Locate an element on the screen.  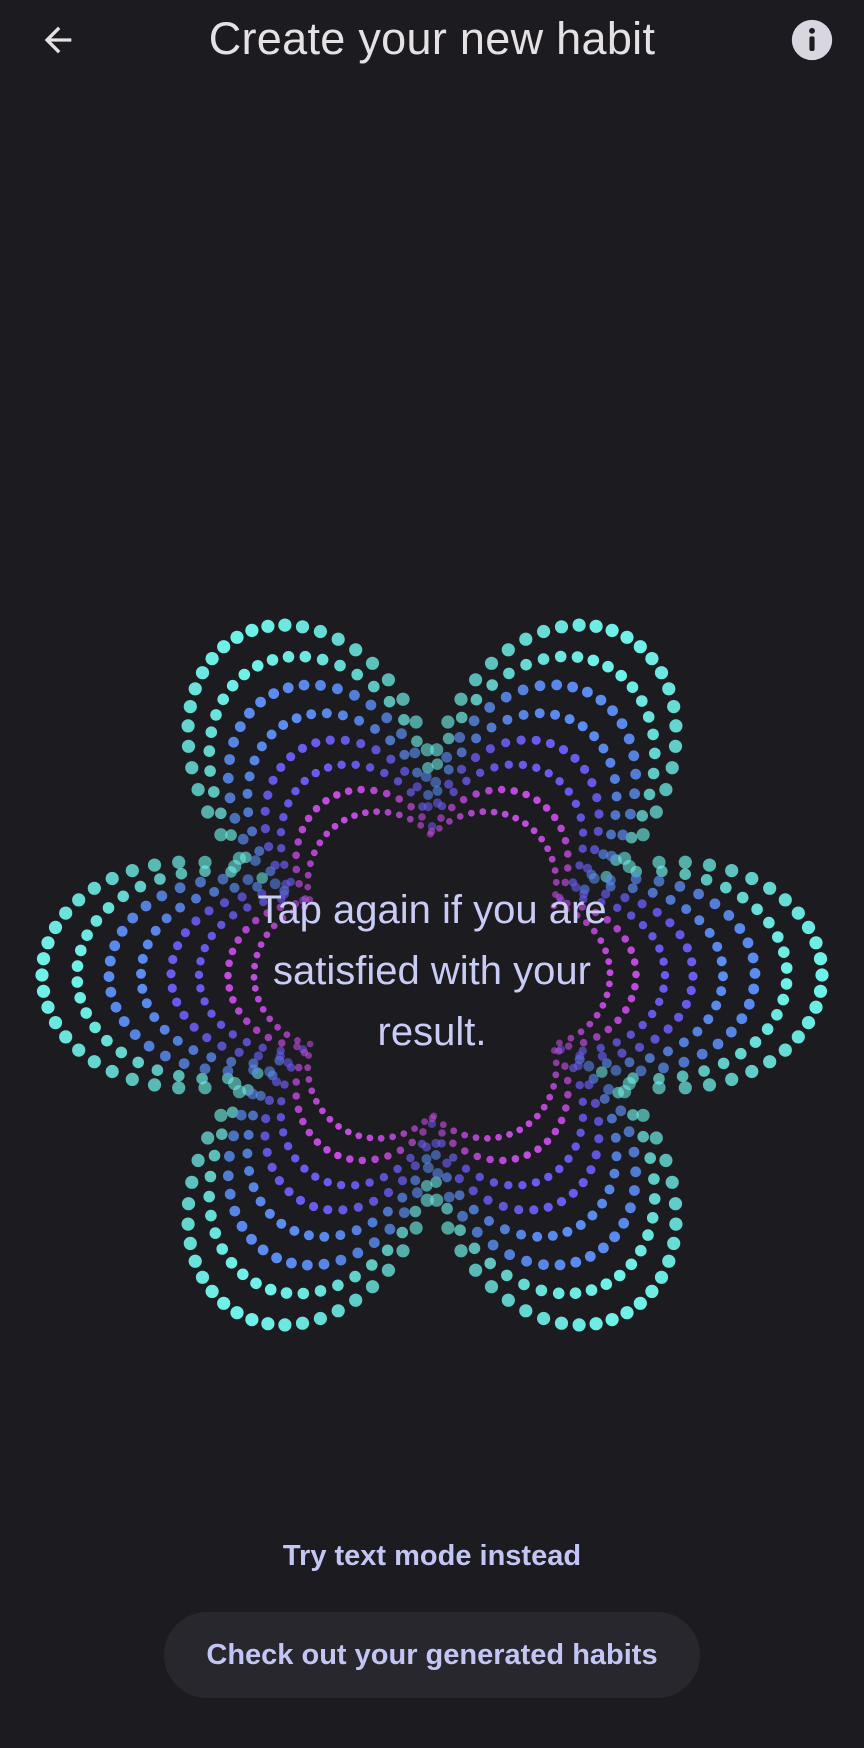
try-text-mode-link: Try text mode instead is located at coordinates (432, 1556).